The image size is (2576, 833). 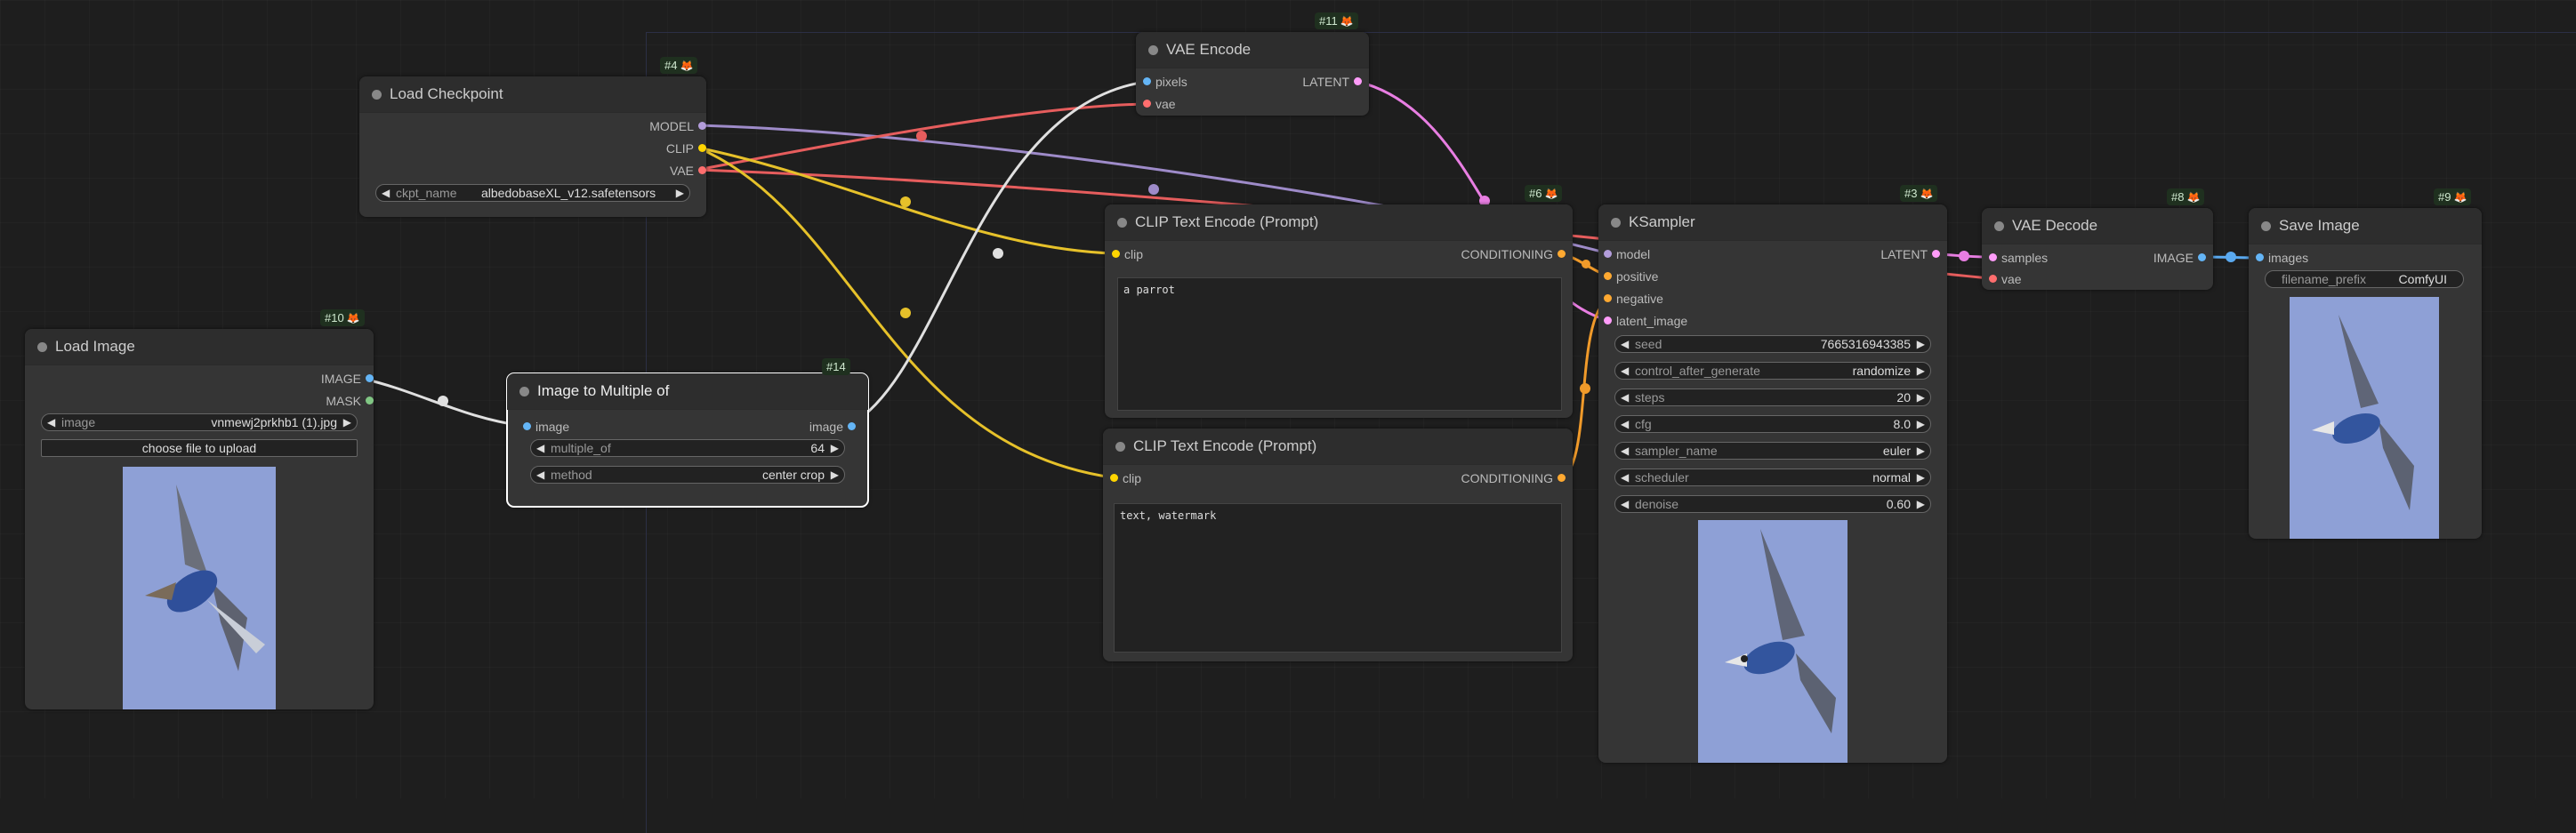 What do you see at coordinates (1252, 50) in the screenshot?
I see `node-title: VAE Encode` at bounding box center [1252, 50].